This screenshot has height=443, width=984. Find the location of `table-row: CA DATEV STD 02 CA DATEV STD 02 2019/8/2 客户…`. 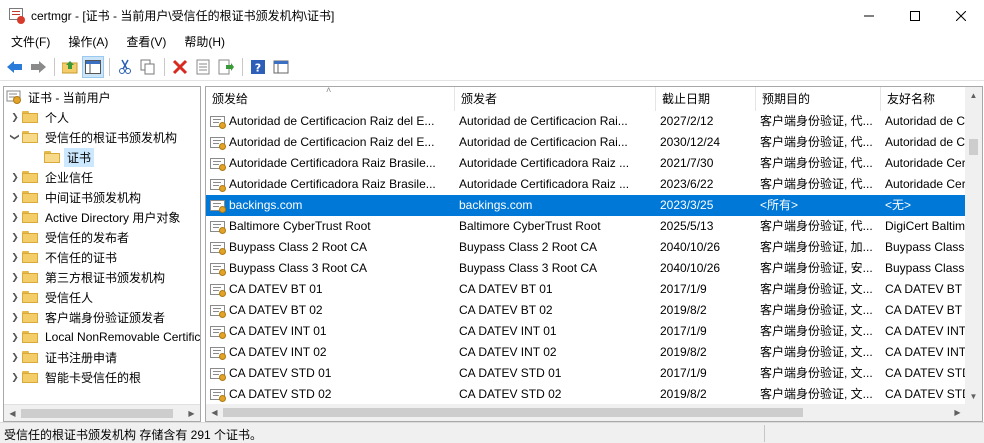

table-row: CA DATEV STD 02 CA DATEV STD 02 2019/8/2 客户… is located at coordinates (586, 394).